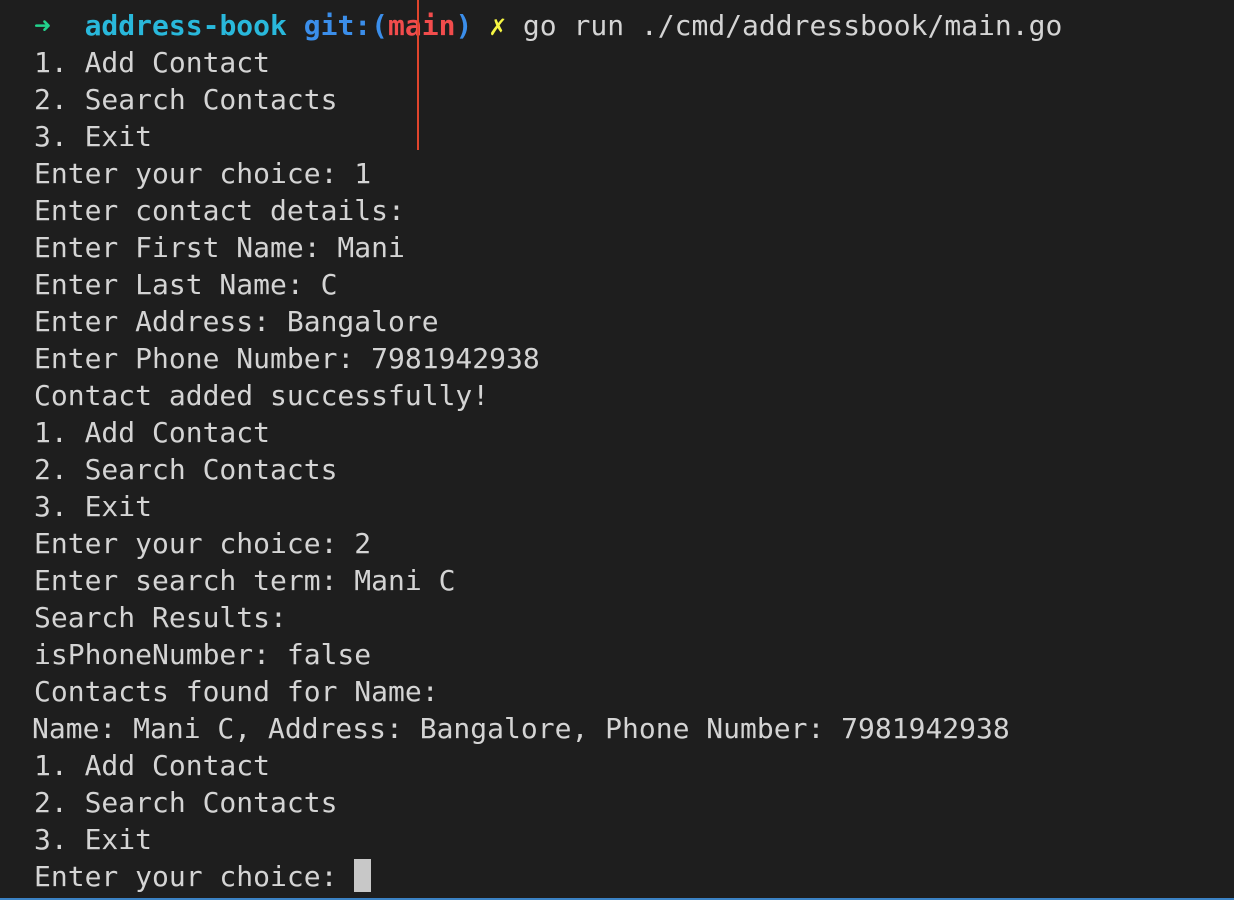  I want to click on input-line: Enter your choice:, so click(634, 876).